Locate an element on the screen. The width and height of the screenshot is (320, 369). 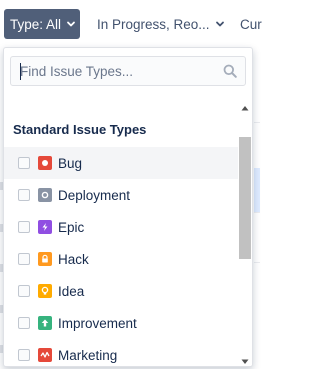
more-filter-button: Cur is located at coordinates (251, 24).